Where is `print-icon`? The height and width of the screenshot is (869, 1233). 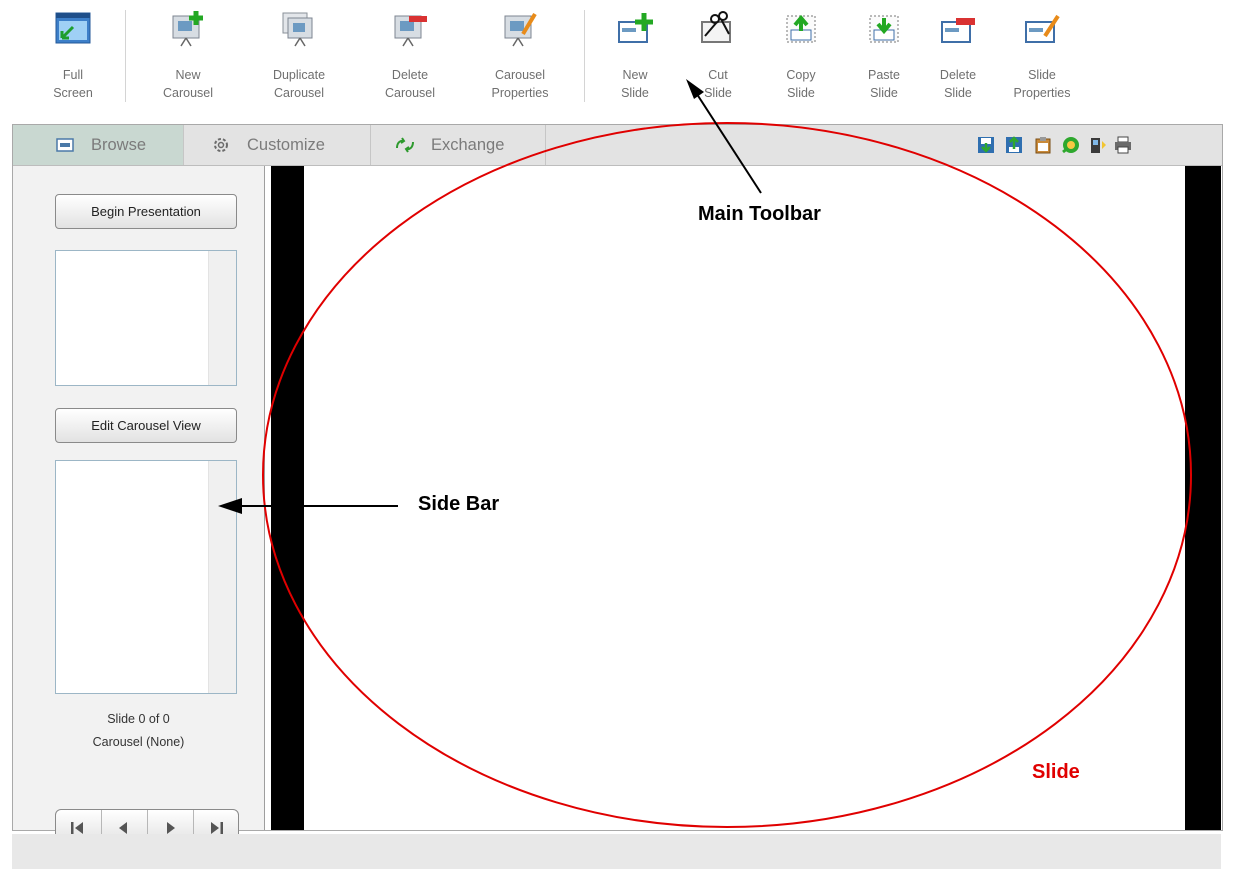 print-icon is located at coordinates (1123, 145).